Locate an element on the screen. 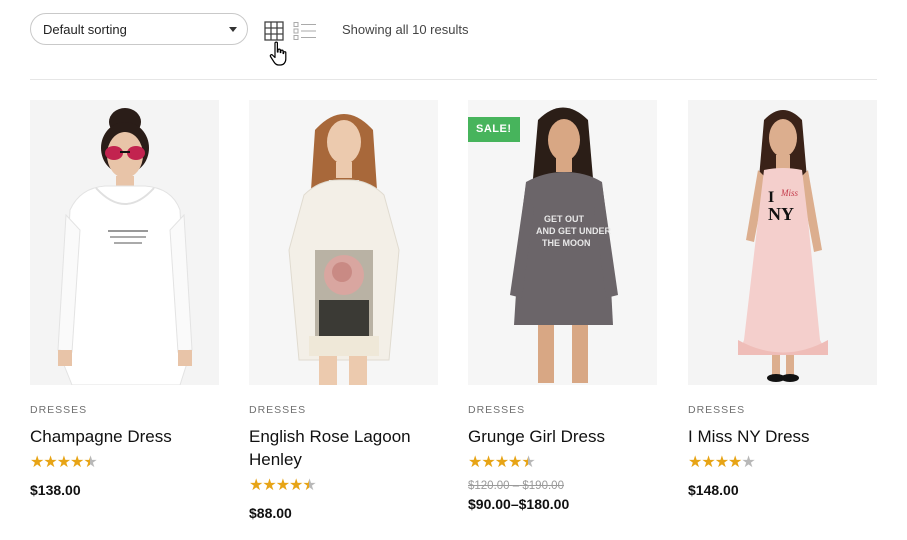 This screenshot has height=540, width=907. product-title: I Miss NY Dress is located at coordinates (782, 436).